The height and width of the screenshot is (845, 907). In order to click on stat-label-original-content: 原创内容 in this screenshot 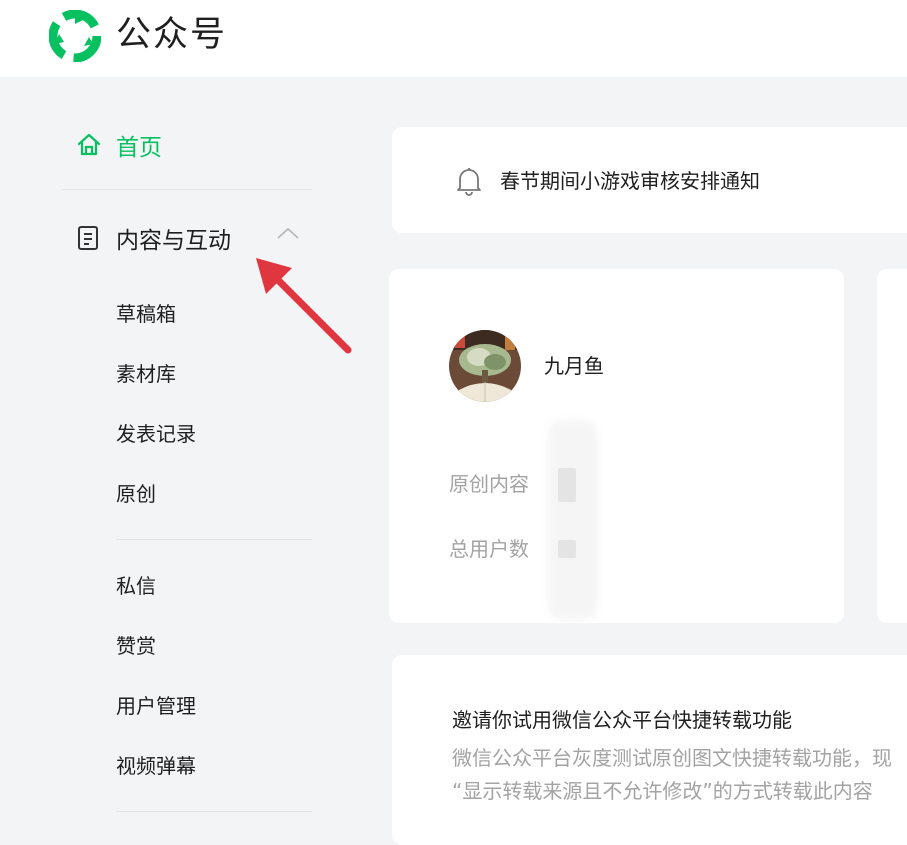, I will do `click(489, 484)`.